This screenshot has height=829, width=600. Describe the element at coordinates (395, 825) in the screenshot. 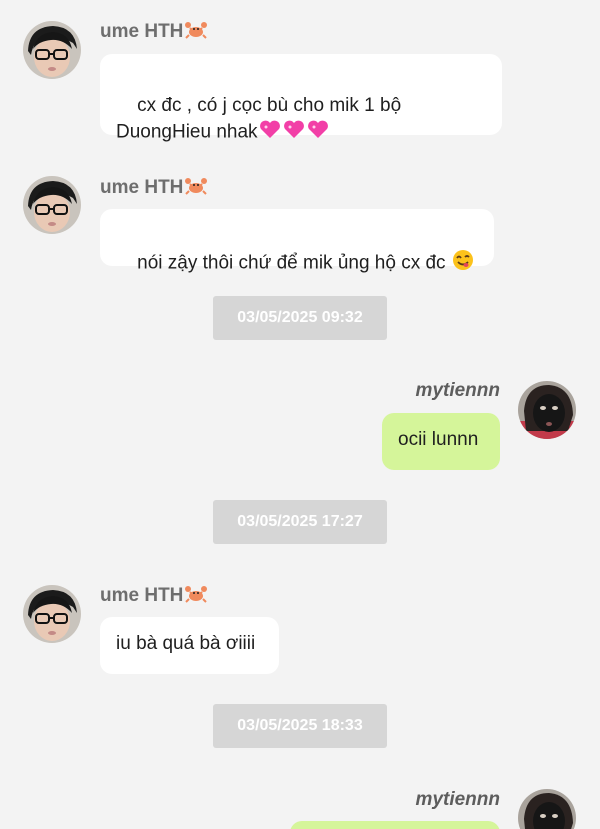

I see `my-message-bubble` at that location.